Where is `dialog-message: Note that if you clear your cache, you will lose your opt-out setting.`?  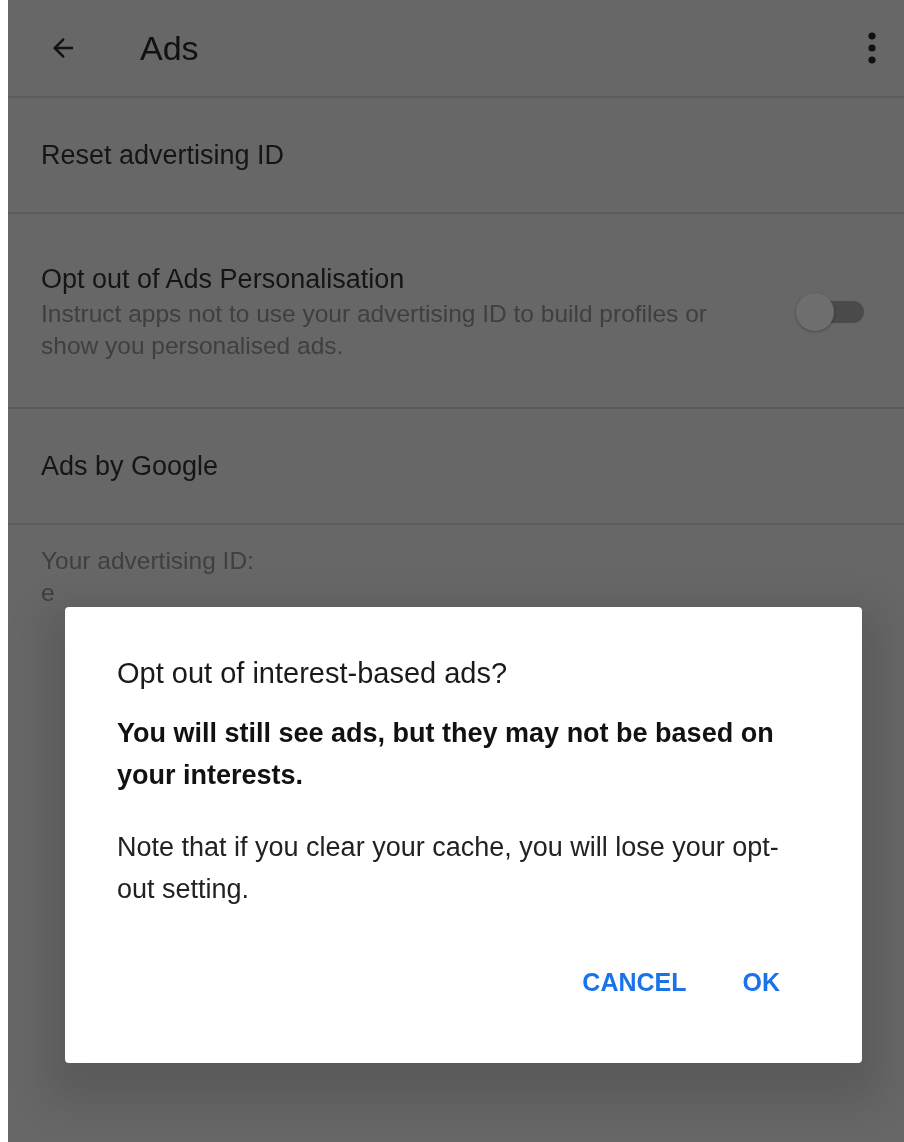
dialog-message: Note that if you clear your cache, you will lose your opt-out setting. is located at coordinates (448, 868).